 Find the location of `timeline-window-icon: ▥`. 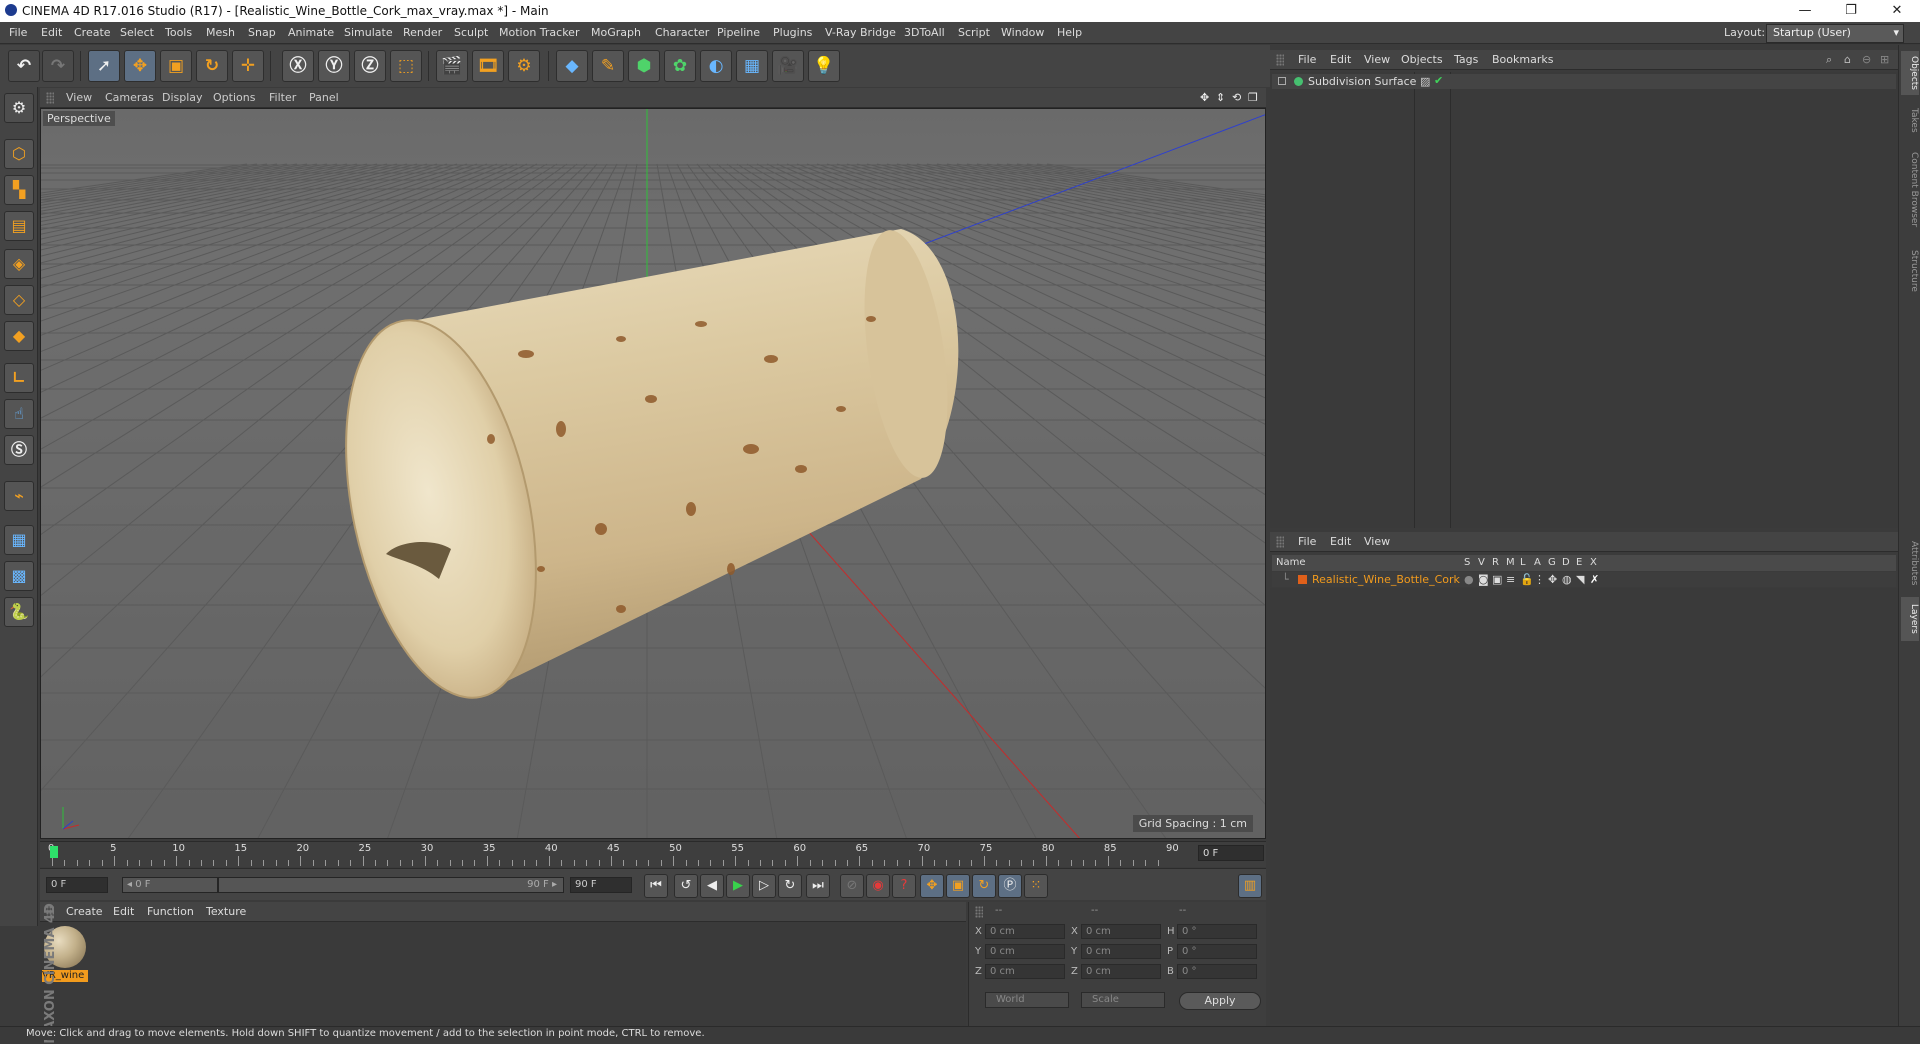

timeline-window-icon: ▥ is located at coordinates (1250, 886).